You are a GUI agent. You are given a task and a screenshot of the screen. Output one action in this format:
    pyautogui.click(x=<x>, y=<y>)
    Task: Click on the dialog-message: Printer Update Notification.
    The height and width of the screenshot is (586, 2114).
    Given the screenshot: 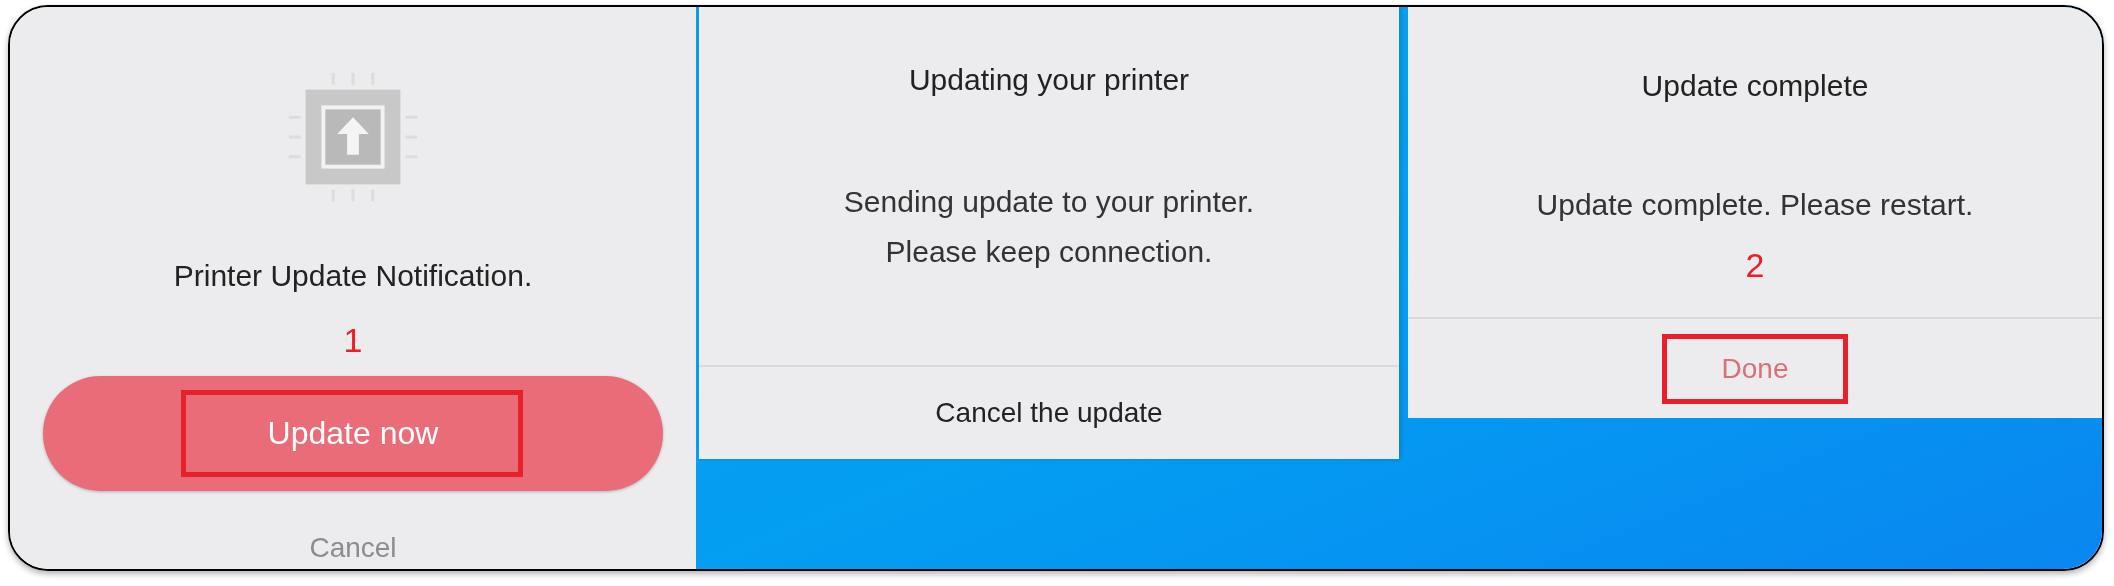 What is the action you would take?
    pyautogui.click(x=353, y=276)
    